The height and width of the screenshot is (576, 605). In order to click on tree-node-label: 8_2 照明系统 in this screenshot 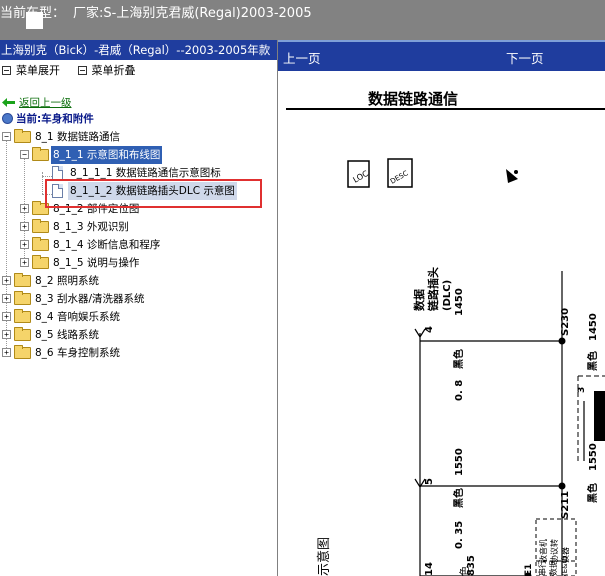, I will do `click(67, 281)`.